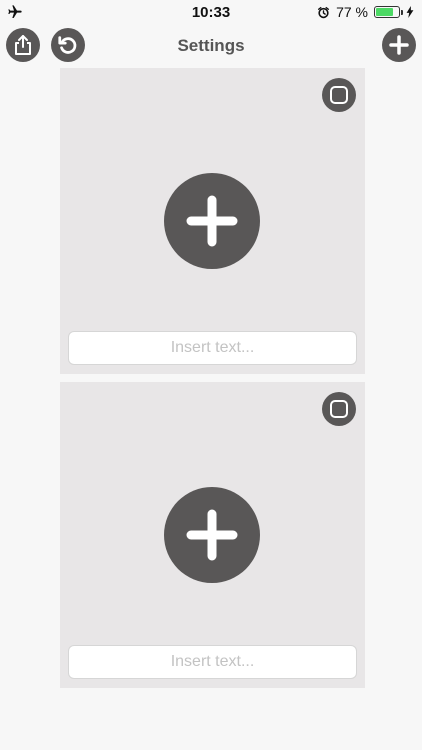 This screenshot has width=422, height=750. I want to click on add-button, so click(399, 45).